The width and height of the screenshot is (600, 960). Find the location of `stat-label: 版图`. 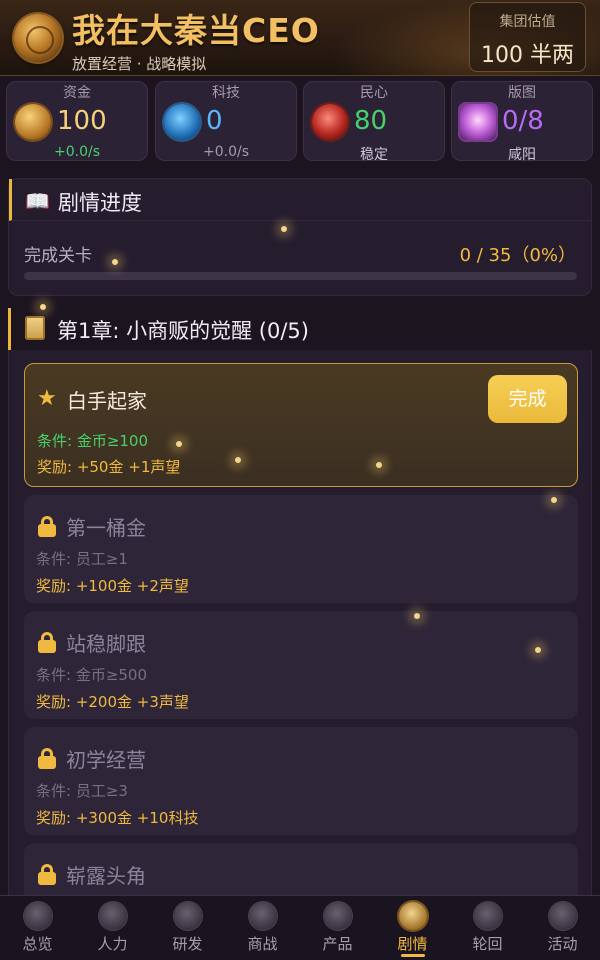

stat-label: 版图 is located at coordinates (522, 93).